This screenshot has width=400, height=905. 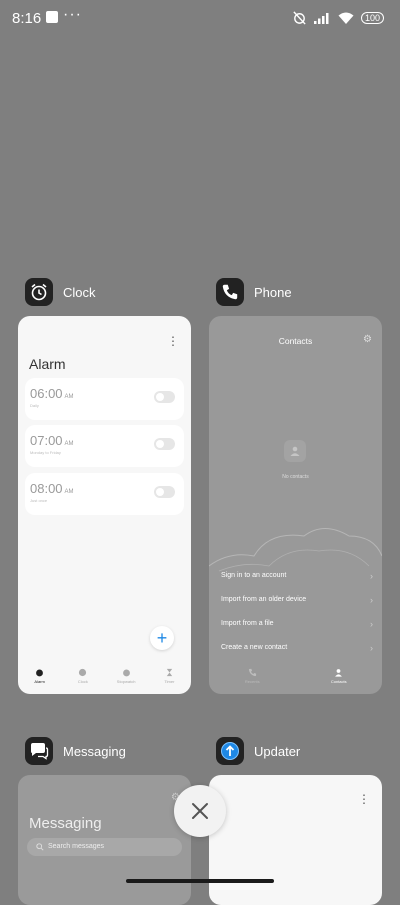 What do you see at coordinates (254, 647) in the screenshot?
I see `option-label: Create a new contact` at bounding box center [254, 647].